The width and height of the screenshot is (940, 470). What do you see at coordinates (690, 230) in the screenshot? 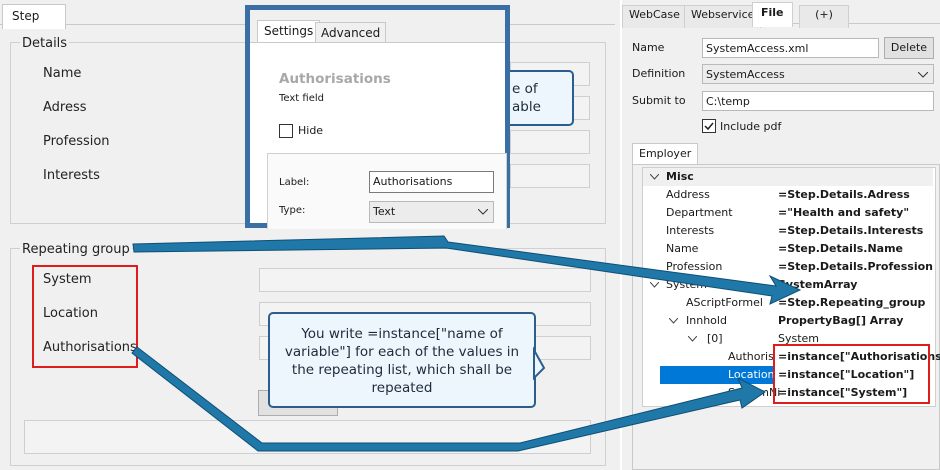
I see `grid-key: Interests` at bounding box center [690, 230].